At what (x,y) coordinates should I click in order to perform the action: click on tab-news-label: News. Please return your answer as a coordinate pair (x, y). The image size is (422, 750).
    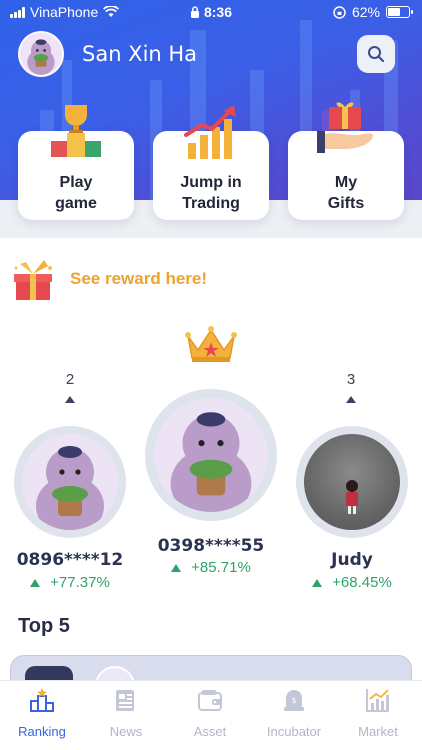
    Looking at the image, I should click on (126, 731).